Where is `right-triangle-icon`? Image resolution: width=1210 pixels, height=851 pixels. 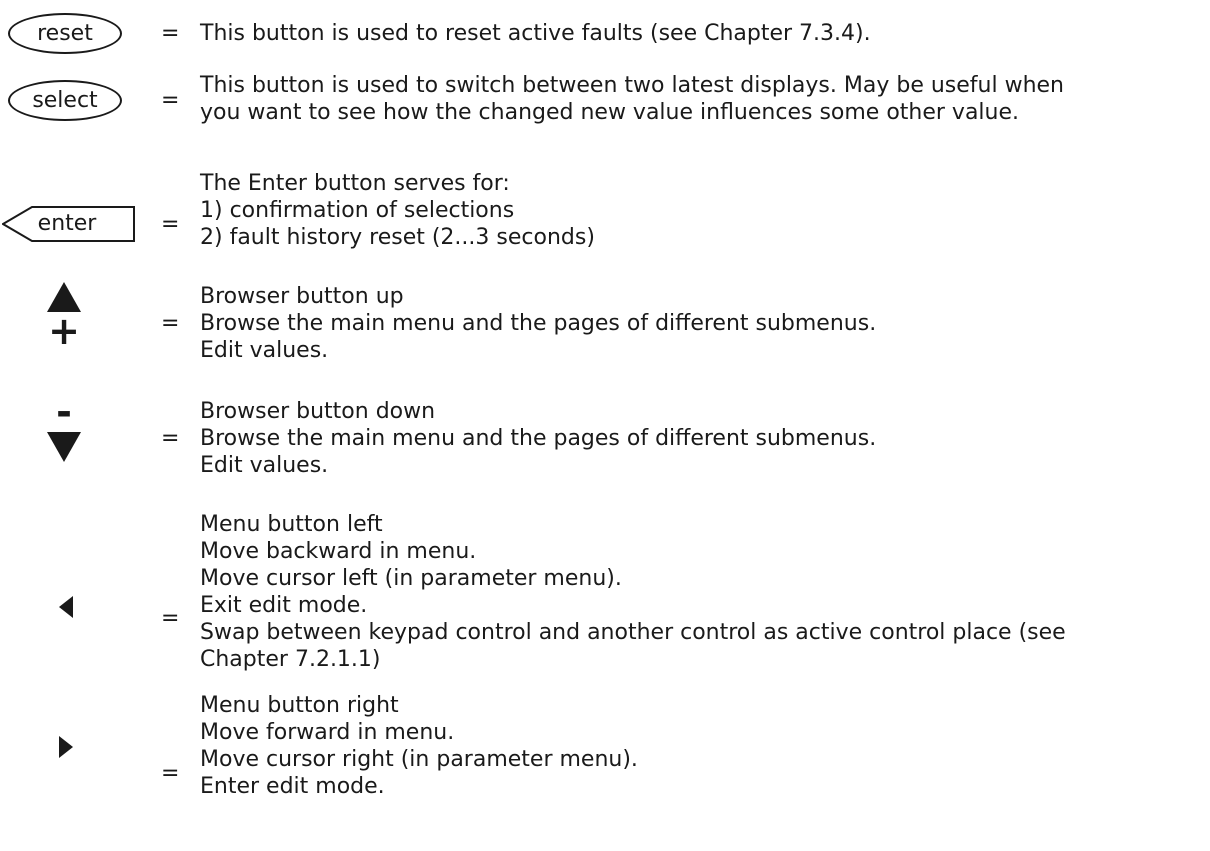 right-triangle-icon is located at coordinates (66, 747).